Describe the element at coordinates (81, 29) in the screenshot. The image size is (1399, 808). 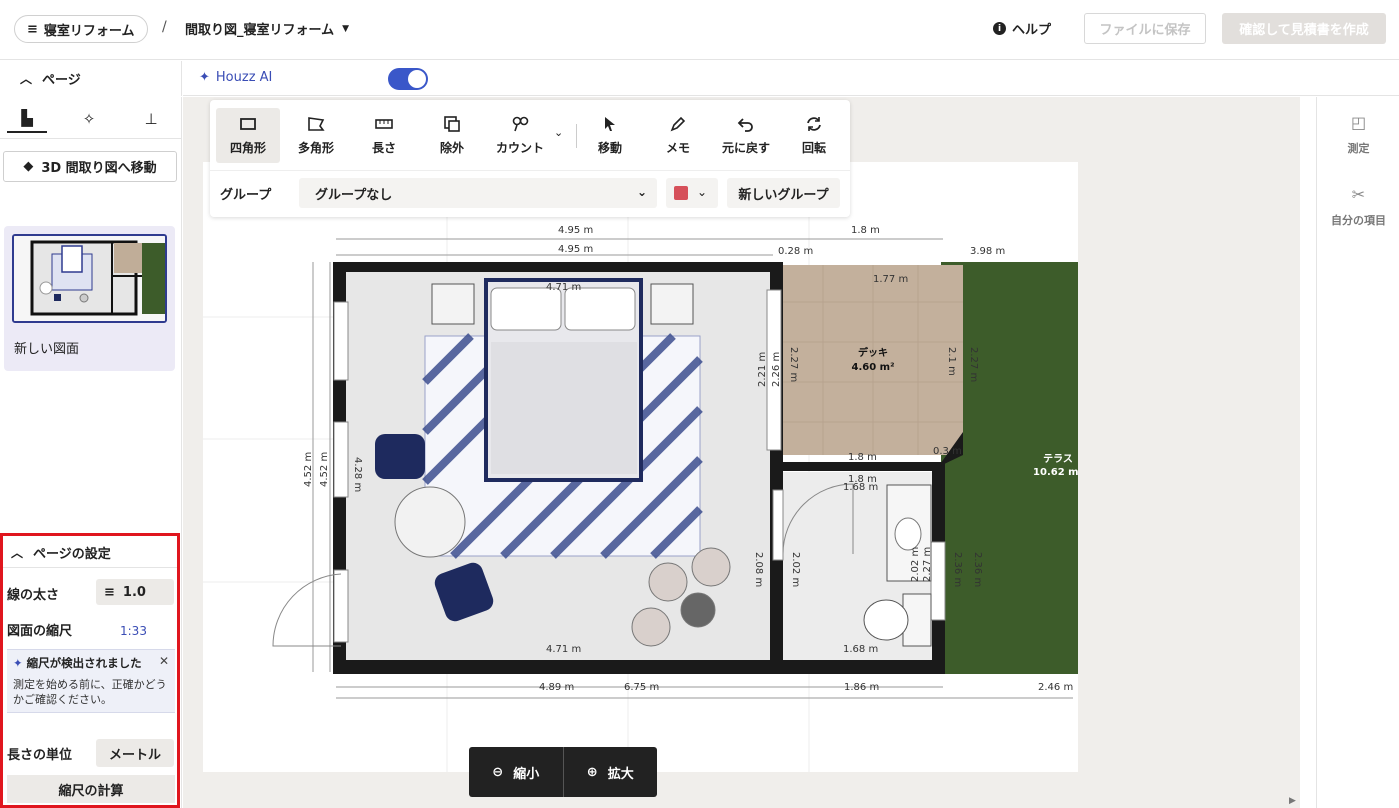
I see `project-menu-button: ≡ 寝室リフォーム` at that location.